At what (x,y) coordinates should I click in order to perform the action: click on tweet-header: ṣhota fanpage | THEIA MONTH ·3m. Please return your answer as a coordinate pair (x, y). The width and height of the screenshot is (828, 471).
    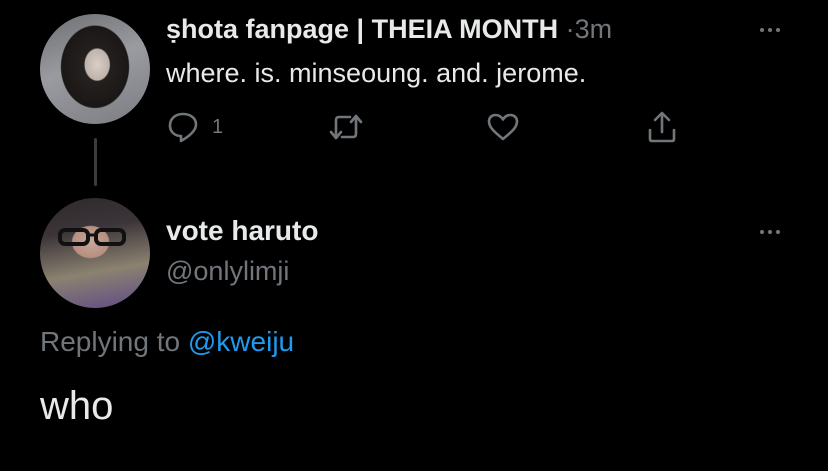
    Looking at the image, I should click on (389, 29).